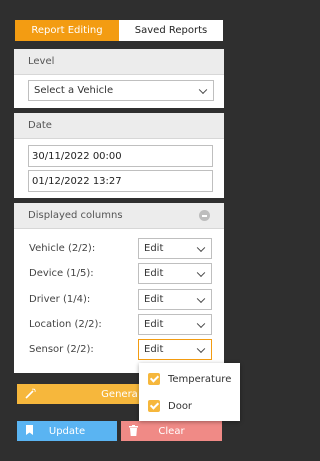  What do you see at coordinates (133, 430) in the screenshot?
I see `trash-icon` at bounding box center [133, 430].